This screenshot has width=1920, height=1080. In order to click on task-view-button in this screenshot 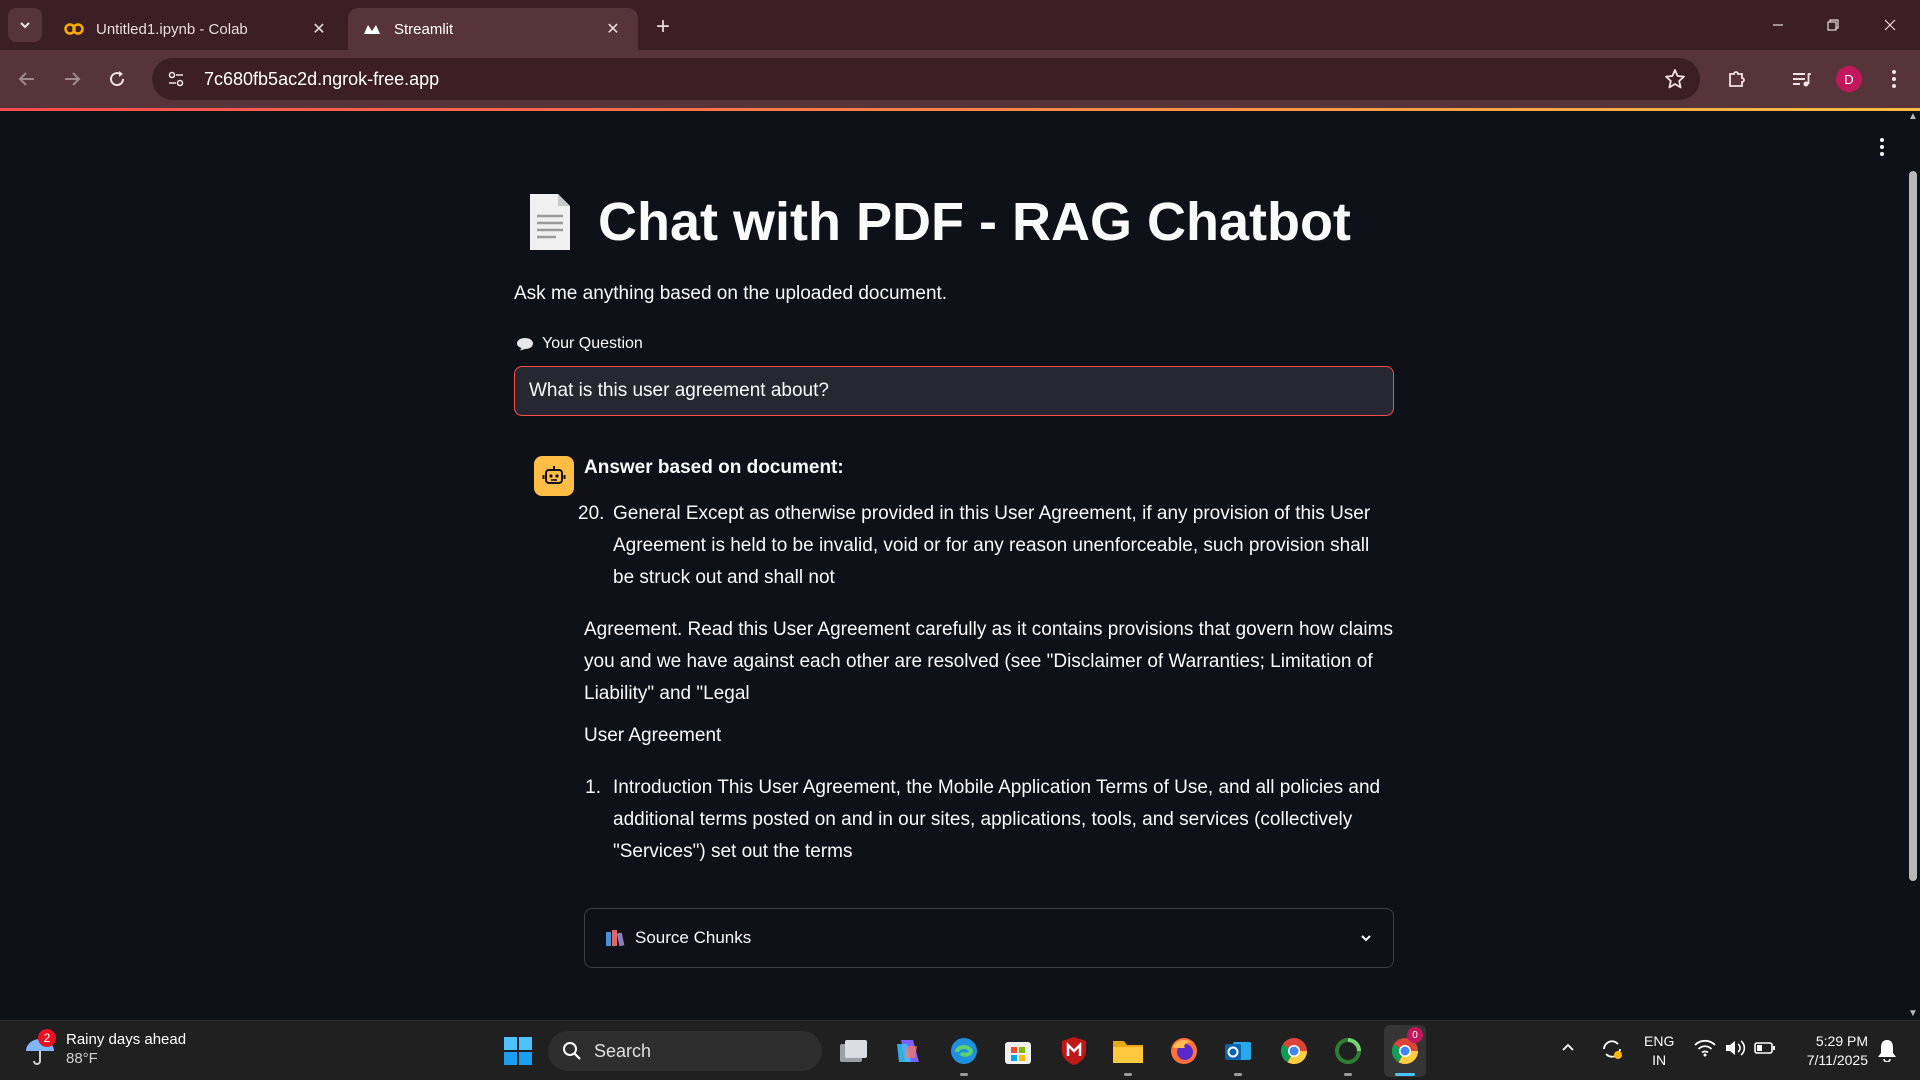, I will do `click(854, 1051)`.